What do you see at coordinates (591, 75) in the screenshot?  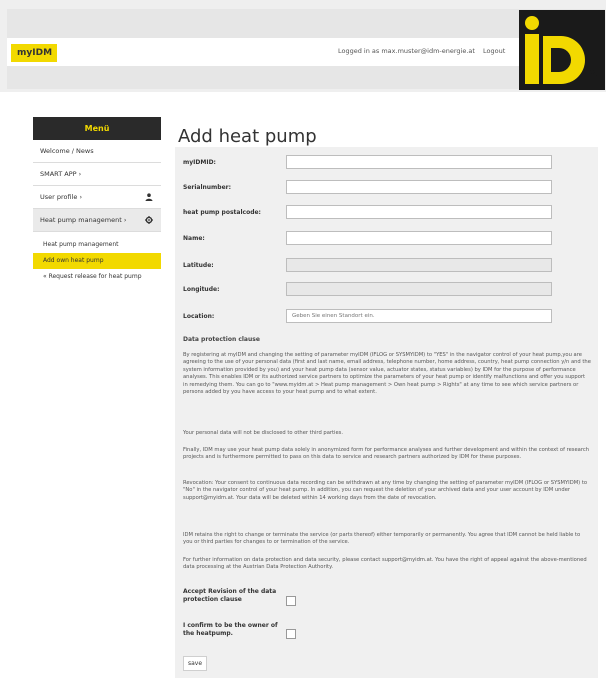 I see `logo-m: M` at bounding box center [591, 75].